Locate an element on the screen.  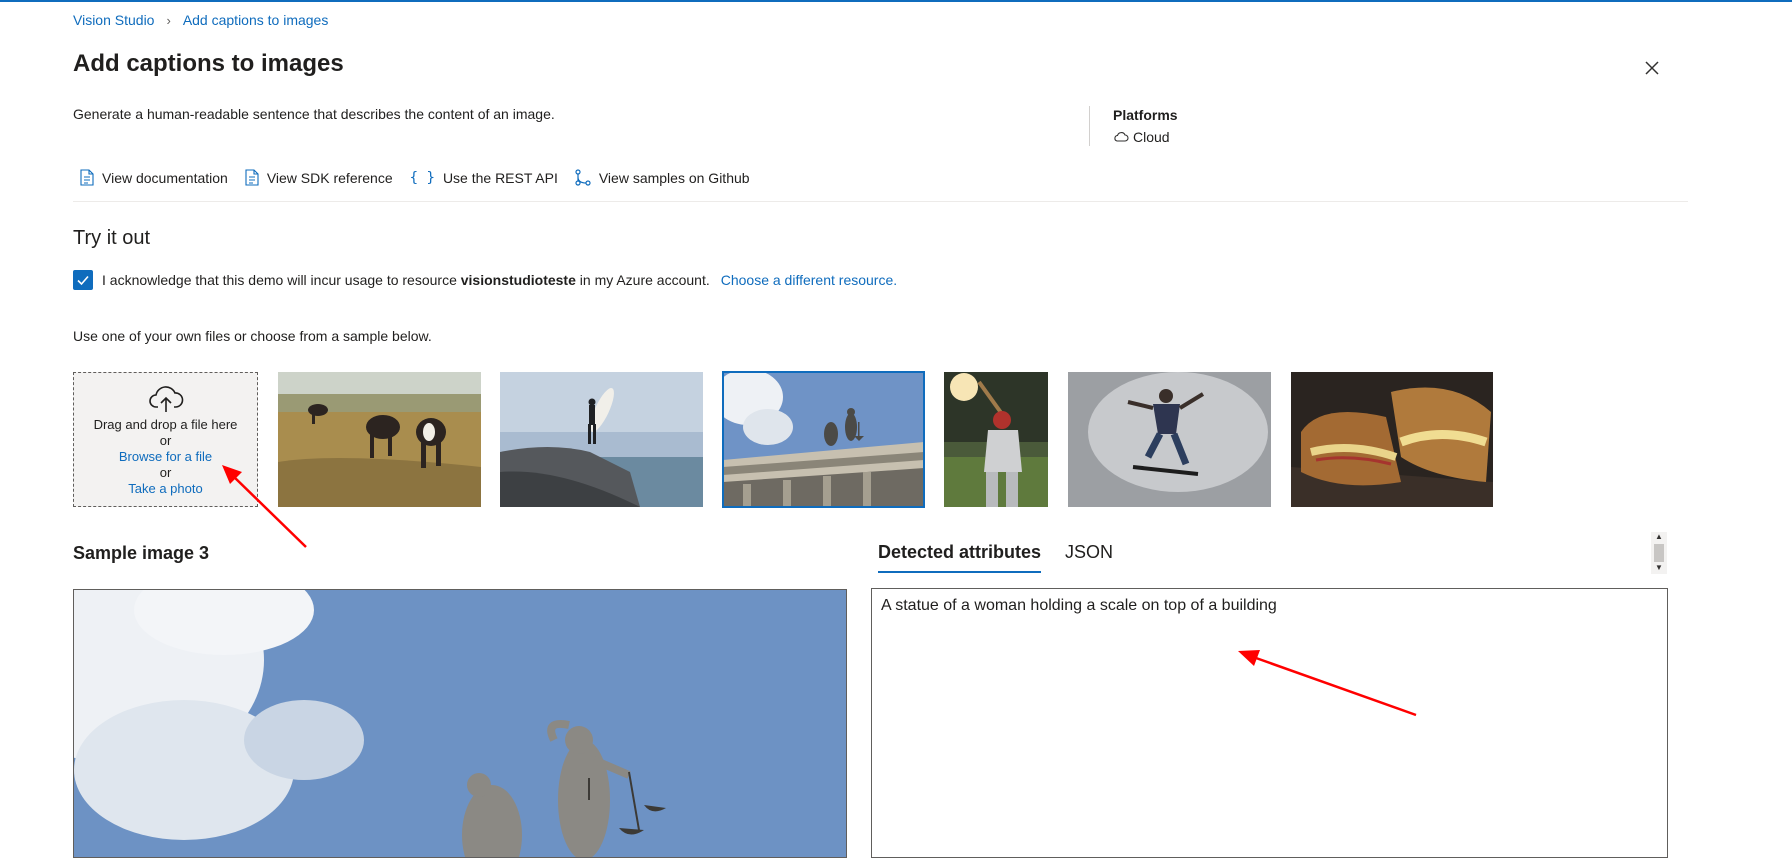
statue-building-image is located at coordinates (823, 439).